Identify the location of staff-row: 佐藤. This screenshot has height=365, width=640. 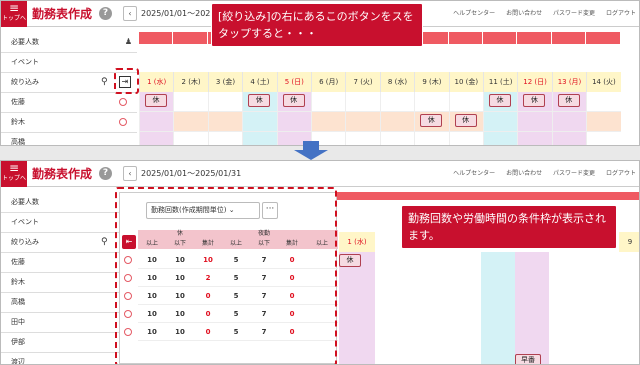
(69, 102).